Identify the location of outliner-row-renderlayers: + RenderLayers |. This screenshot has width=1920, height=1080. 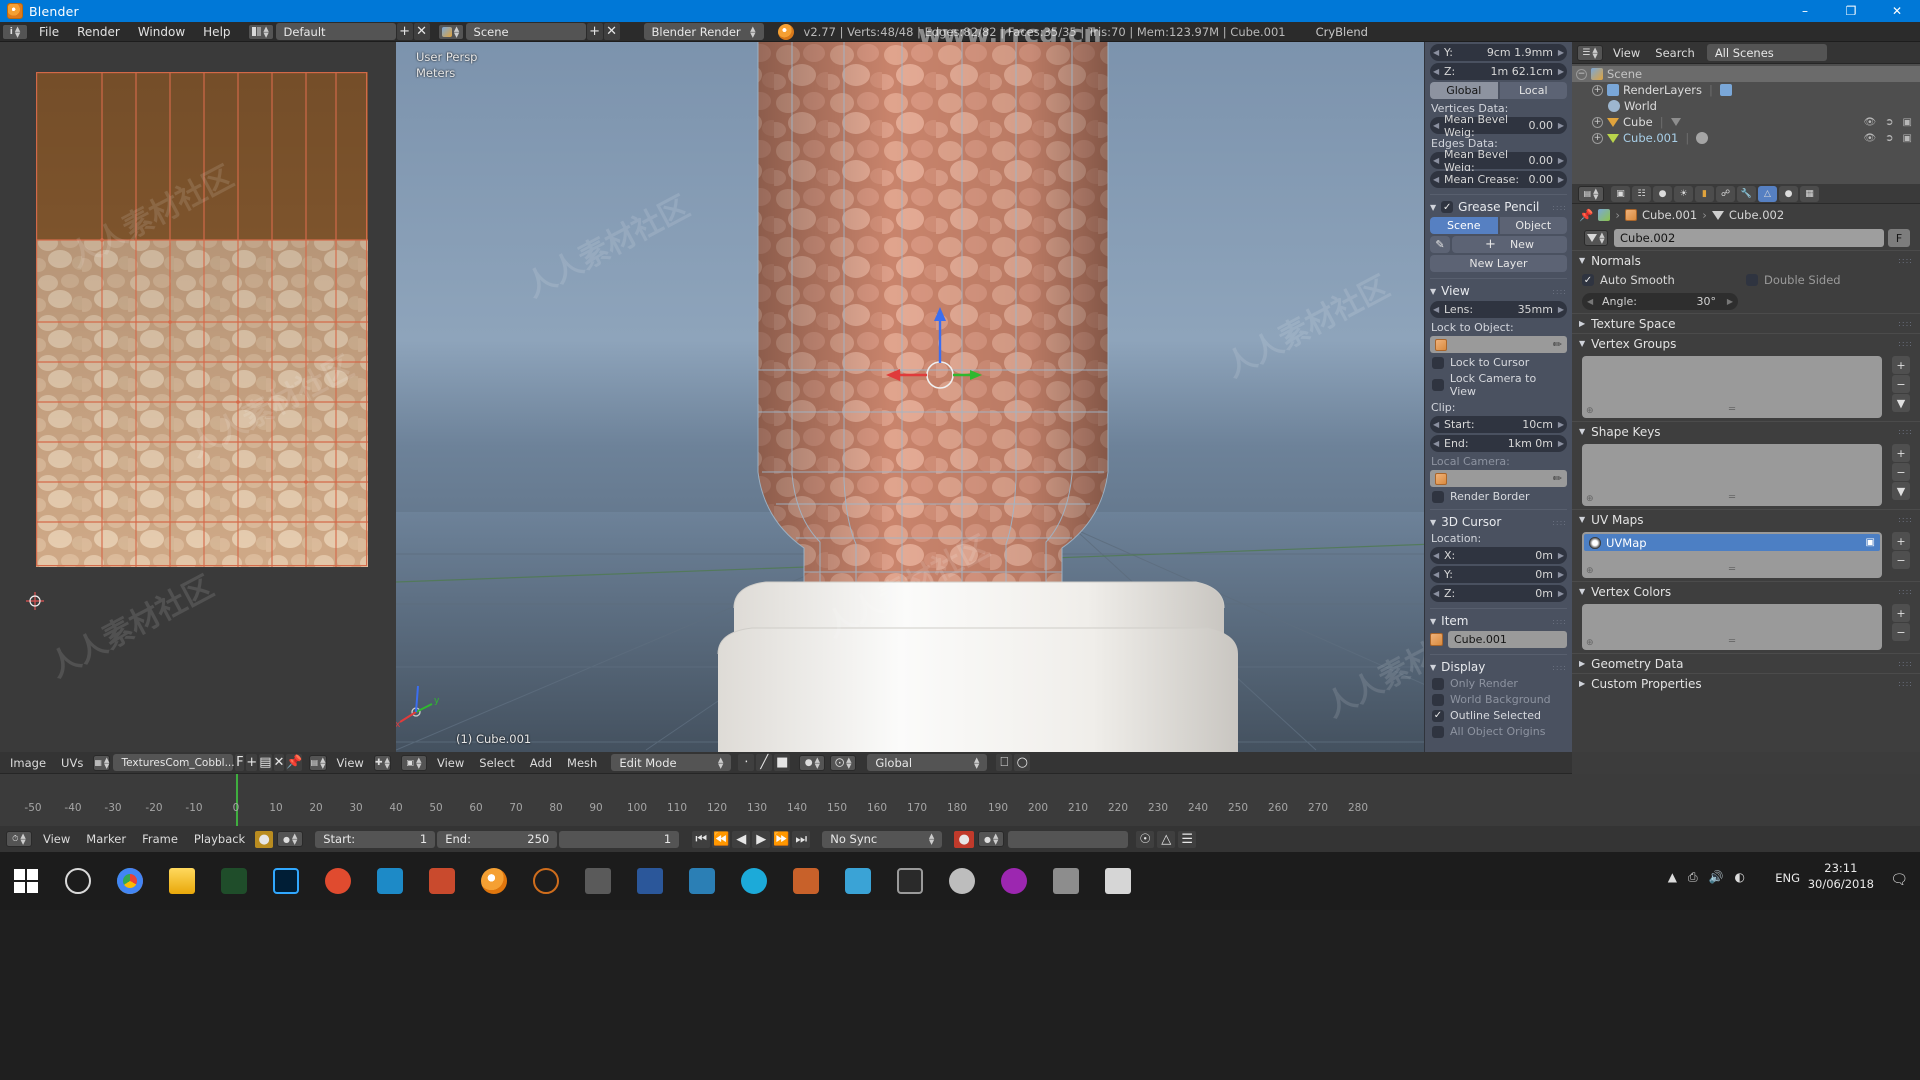
(1746, 90).